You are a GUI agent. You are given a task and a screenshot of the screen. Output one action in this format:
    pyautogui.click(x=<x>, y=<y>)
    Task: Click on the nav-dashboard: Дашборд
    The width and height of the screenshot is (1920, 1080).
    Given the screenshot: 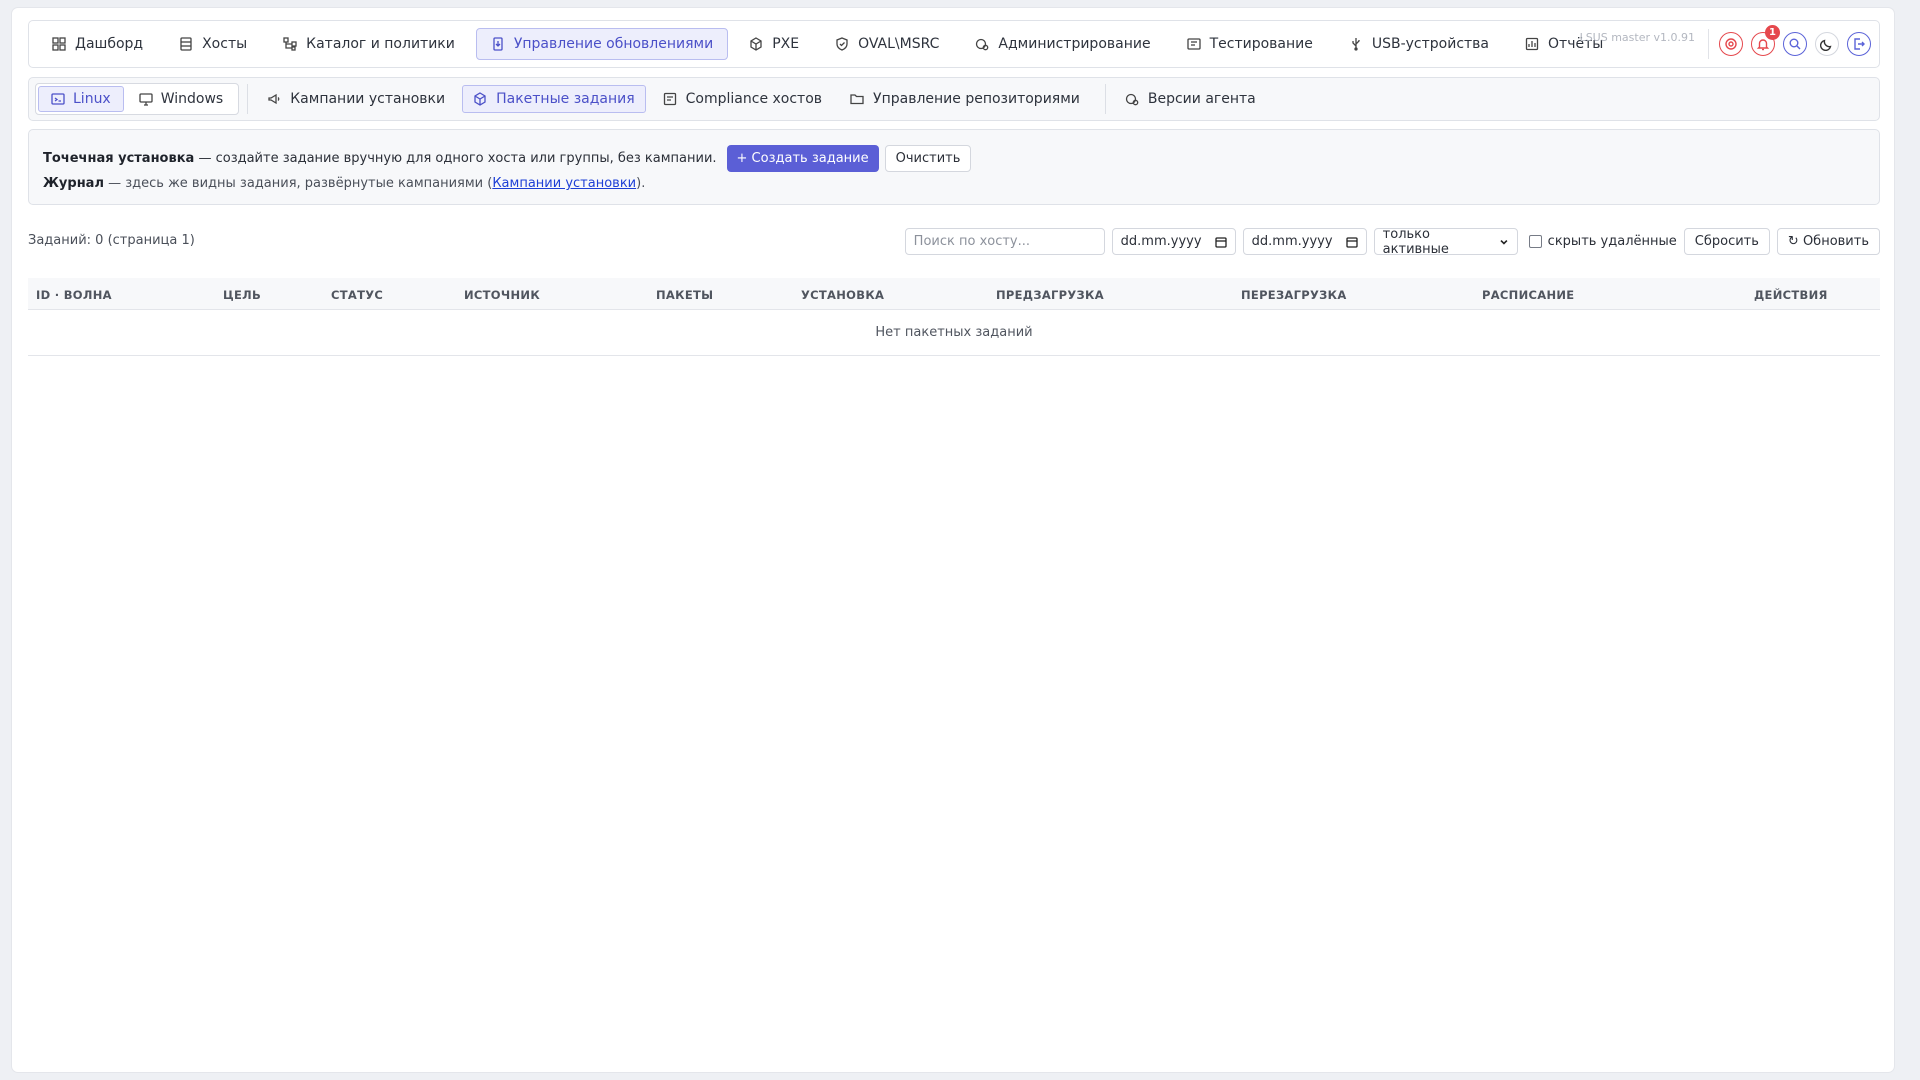 What is the action you would take?
    pyautogui.click(x=97, y=44)
    